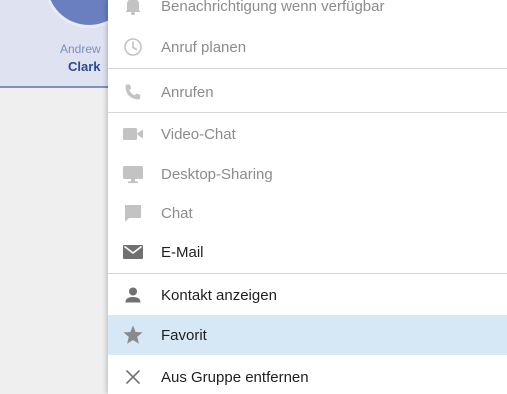 This screenshot has height=394, width=507. Describe the element at coordinates (80, 49) in the screenshot. I see `contact-first-name: Andrew` at that location.